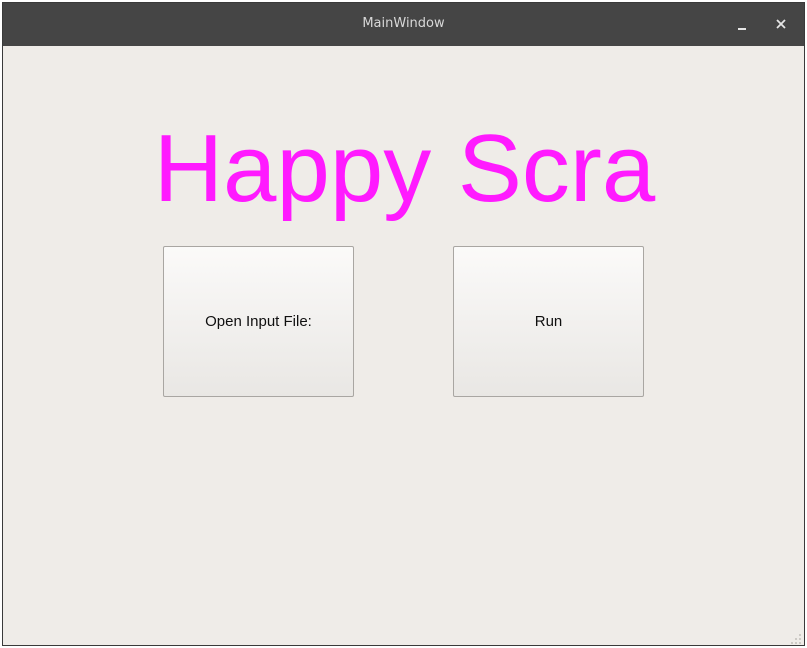 The height and width of the screenshot is (648, 807). Describe the element at coordinates (404, 168) in the screenshot. I see `heading-label: Happy Scra` at that location.